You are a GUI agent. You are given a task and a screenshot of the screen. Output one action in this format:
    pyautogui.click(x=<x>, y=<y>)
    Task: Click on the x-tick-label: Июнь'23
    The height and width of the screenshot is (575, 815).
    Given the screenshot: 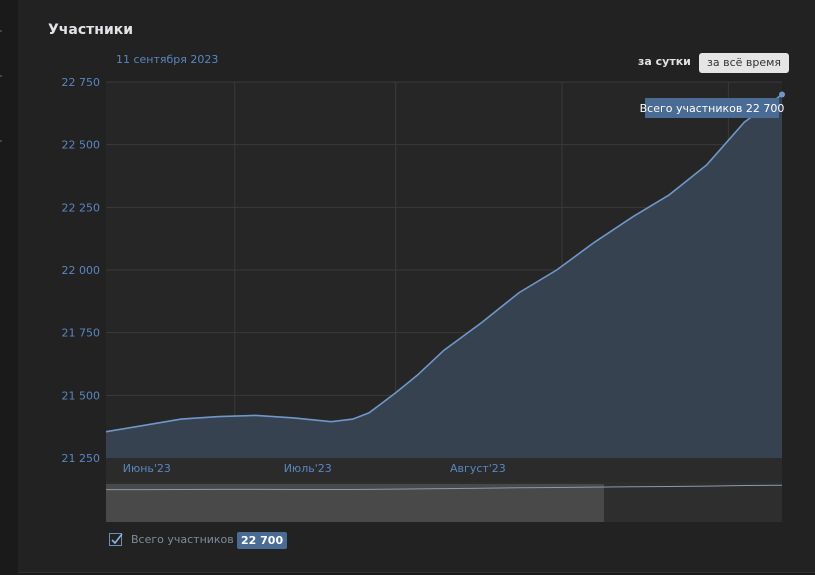 What is the action you would take?
    pyautogui.click(x=147, y=468)
    